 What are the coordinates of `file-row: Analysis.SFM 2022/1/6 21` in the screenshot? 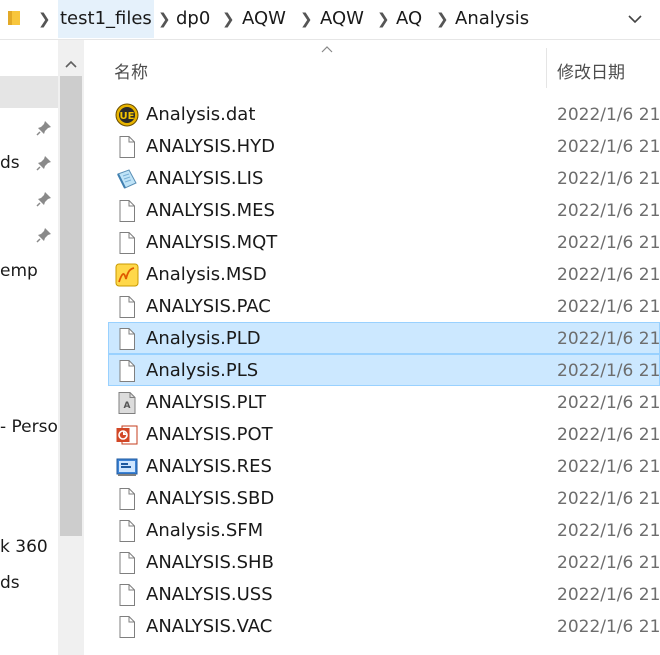 It's located at (384, 530).